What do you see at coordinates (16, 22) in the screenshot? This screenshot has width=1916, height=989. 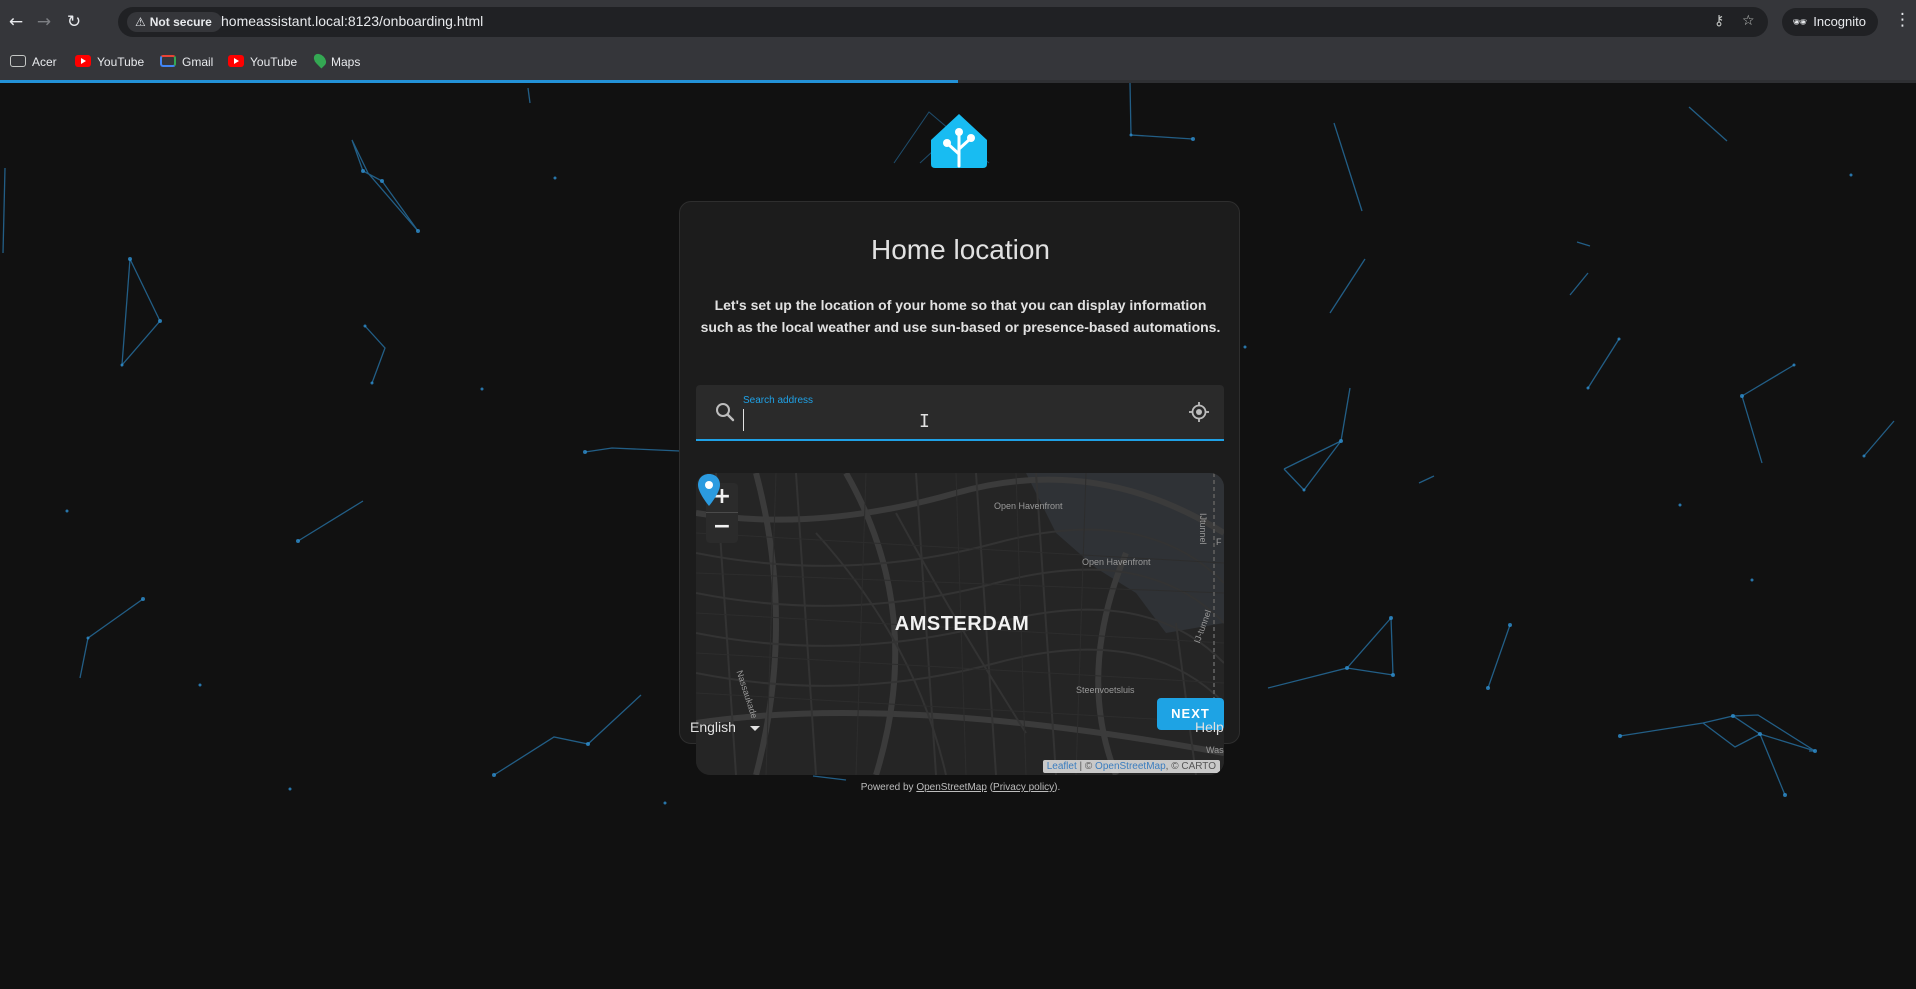 I see `back-button: ←` at bounding box center [16, 22].